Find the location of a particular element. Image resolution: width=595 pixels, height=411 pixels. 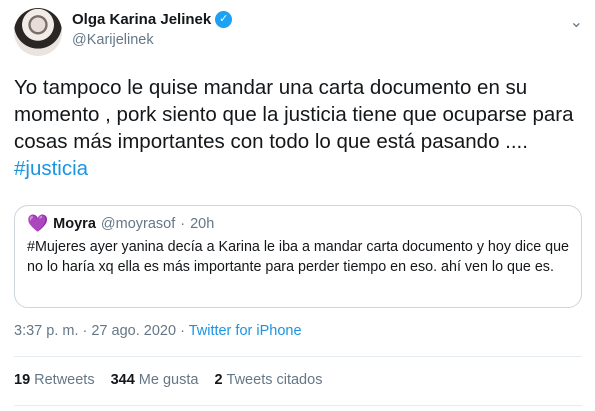

quotes-count: 2 is located at coordinates (218, 380).